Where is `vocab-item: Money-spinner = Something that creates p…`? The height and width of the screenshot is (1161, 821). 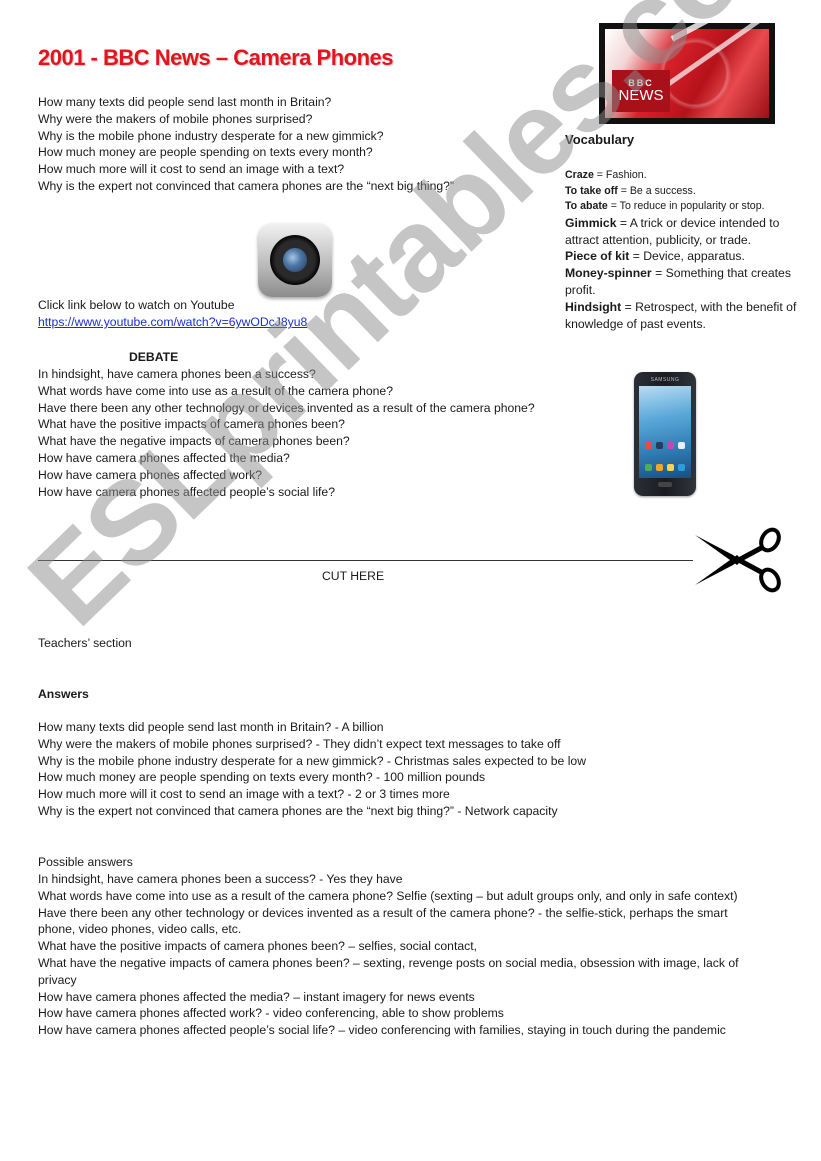
vocab-item: Money-spinner = Something that creates p… is located at coordinates (685, 282).